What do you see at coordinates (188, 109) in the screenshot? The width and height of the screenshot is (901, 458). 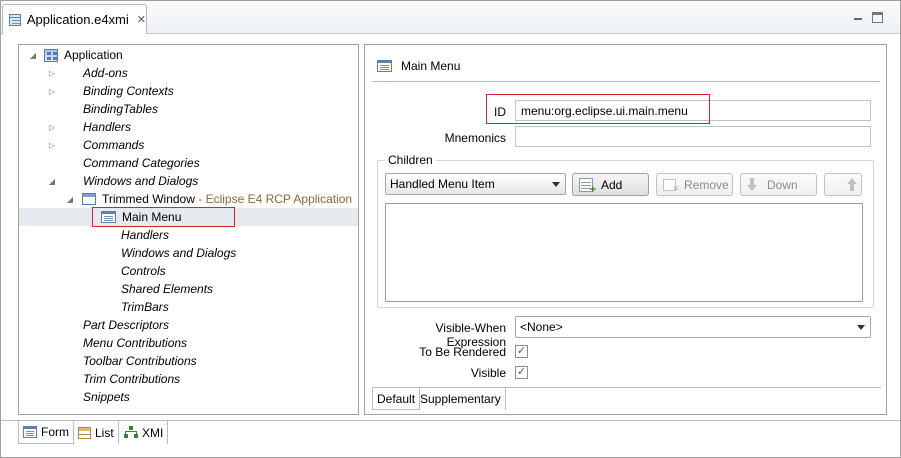 I see `tree-item-binding-tables: BindingTables` at bounding box center [188, 109].